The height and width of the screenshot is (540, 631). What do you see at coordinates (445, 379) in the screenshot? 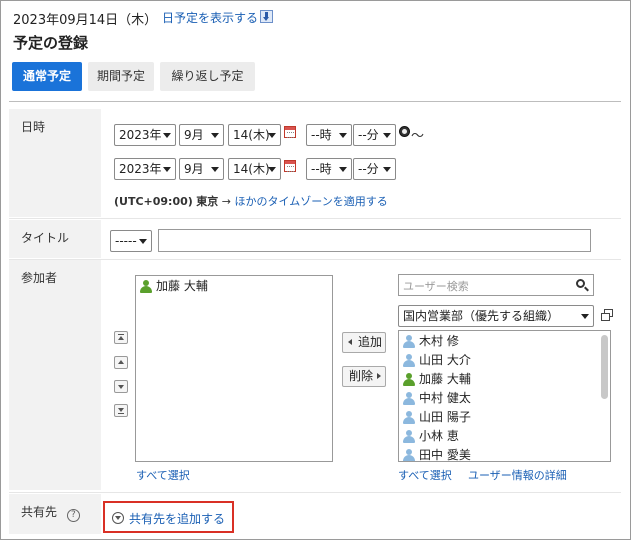
I see `candidate-name: 加藤 大輔` at bounding box center [445, 379].